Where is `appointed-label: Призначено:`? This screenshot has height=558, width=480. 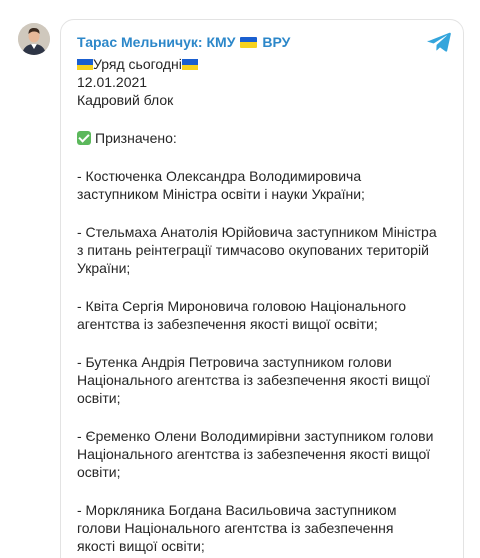 appointed-label: Призначено: is located at coordinates (136, 138).